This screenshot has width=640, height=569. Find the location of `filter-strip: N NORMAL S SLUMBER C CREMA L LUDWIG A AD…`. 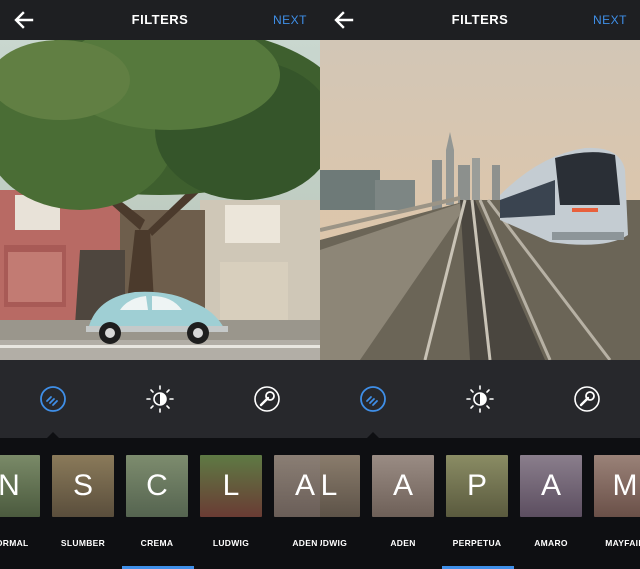

filter-strip: N NORMAL S SLUMBER C CREMA L LUDWIG A AD… is located at coordinates (160, 503).